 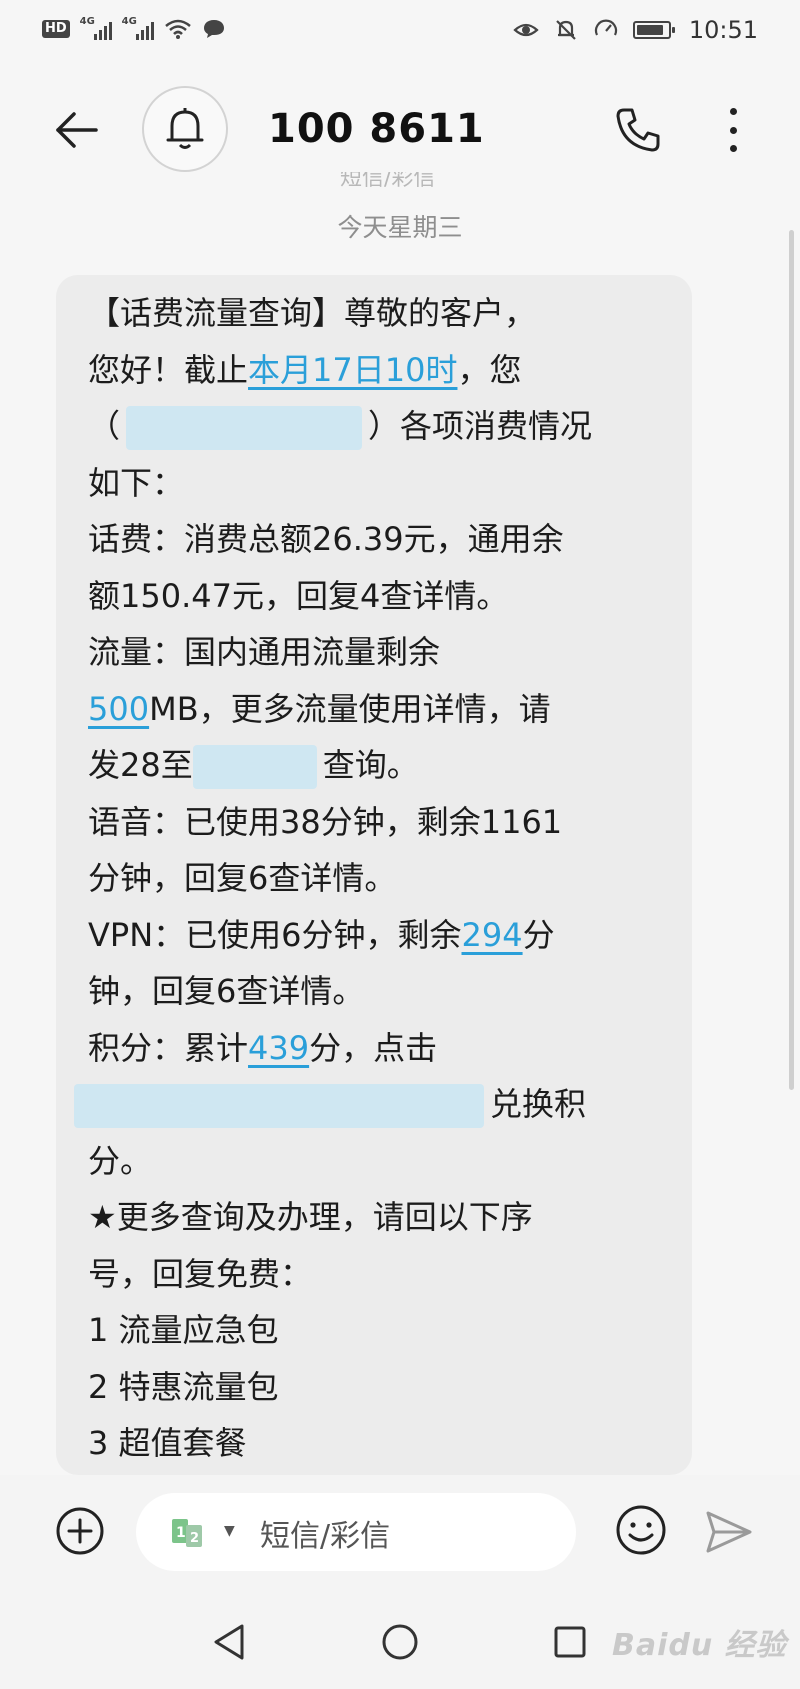 I want to click on system-nav-bar: Baidu 经验, so click(x=400, y=1639).